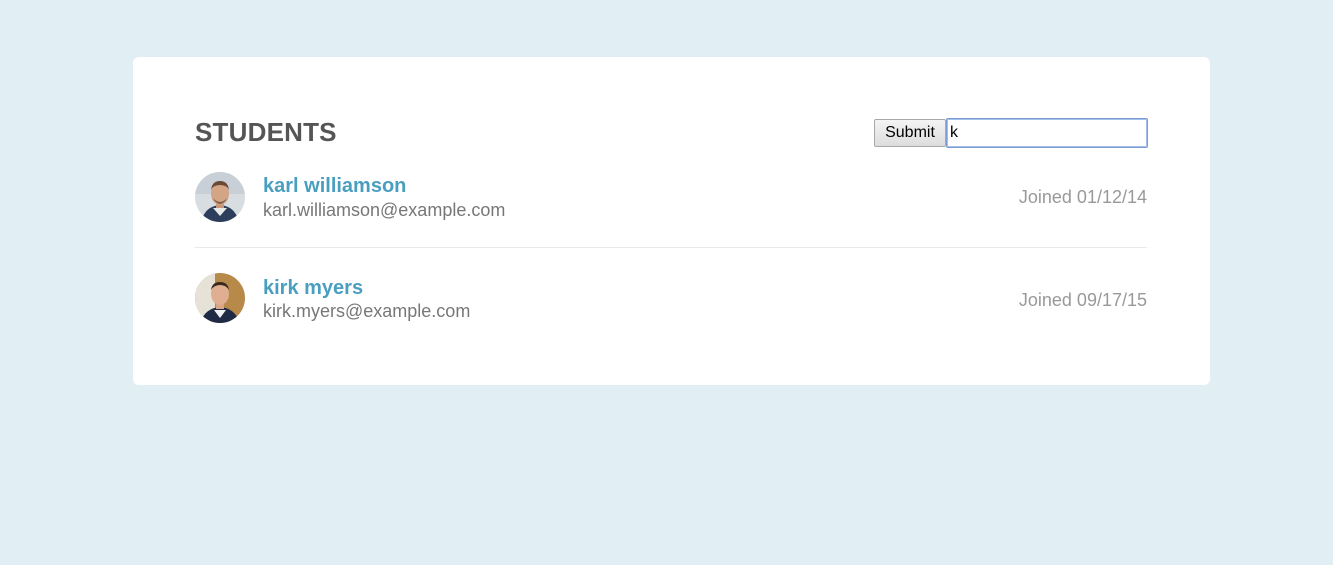  Describe the element at coordinates (266, 132) in the screenshot. I see `page-title: STUDENTS` at that location.